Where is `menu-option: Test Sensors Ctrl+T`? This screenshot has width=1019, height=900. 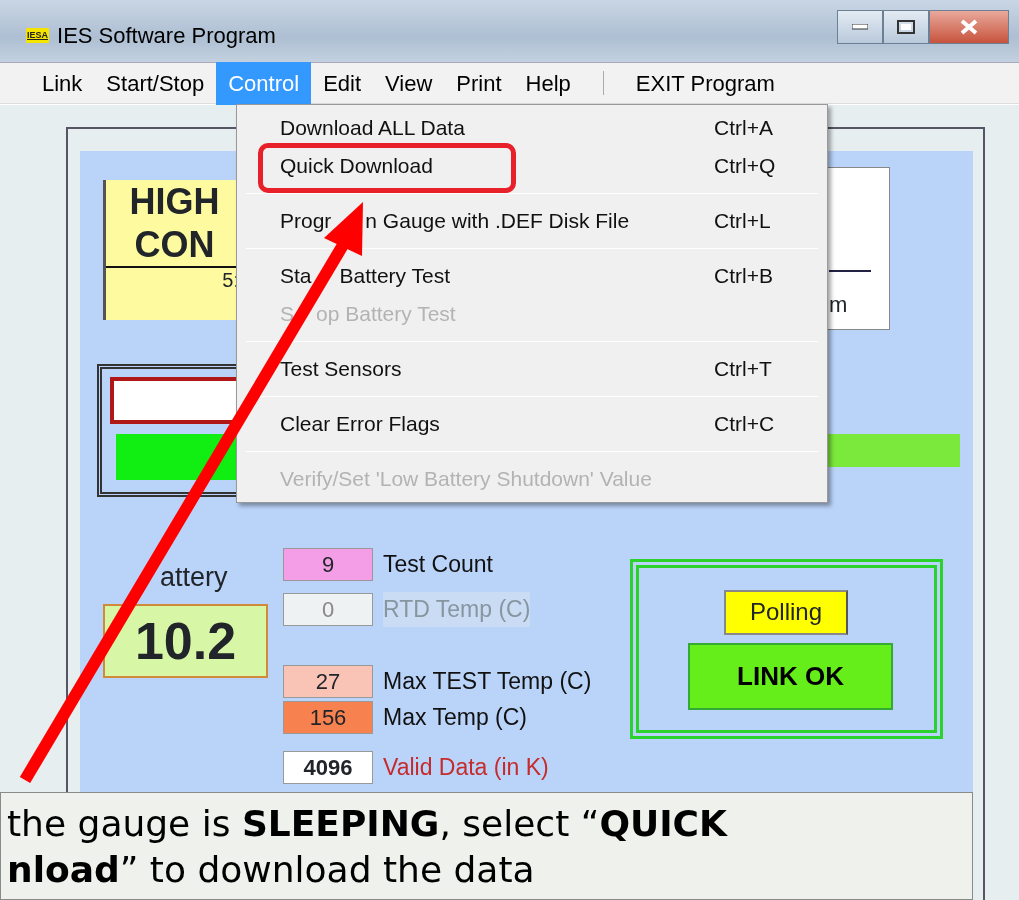 menu-option: Test Sensors Ctrl+T is located at coordinates (552, 369).